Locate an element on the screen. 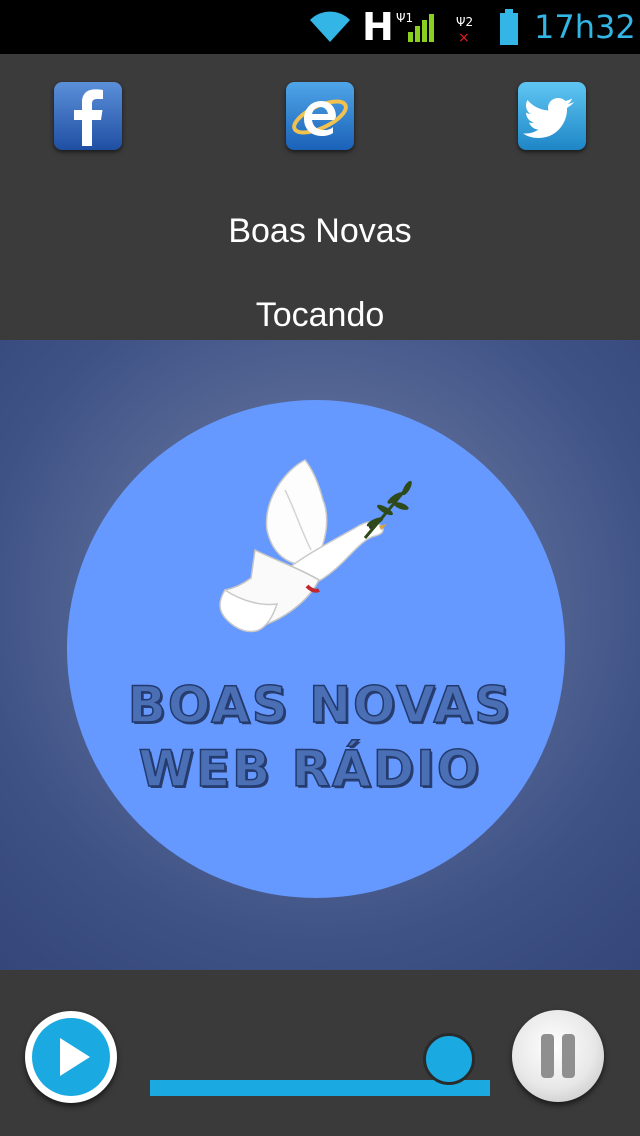 The height and width of the screenshot is (1136, 640). signal-sim1-icon: Ψ1 is located at coordinates (418, 27).